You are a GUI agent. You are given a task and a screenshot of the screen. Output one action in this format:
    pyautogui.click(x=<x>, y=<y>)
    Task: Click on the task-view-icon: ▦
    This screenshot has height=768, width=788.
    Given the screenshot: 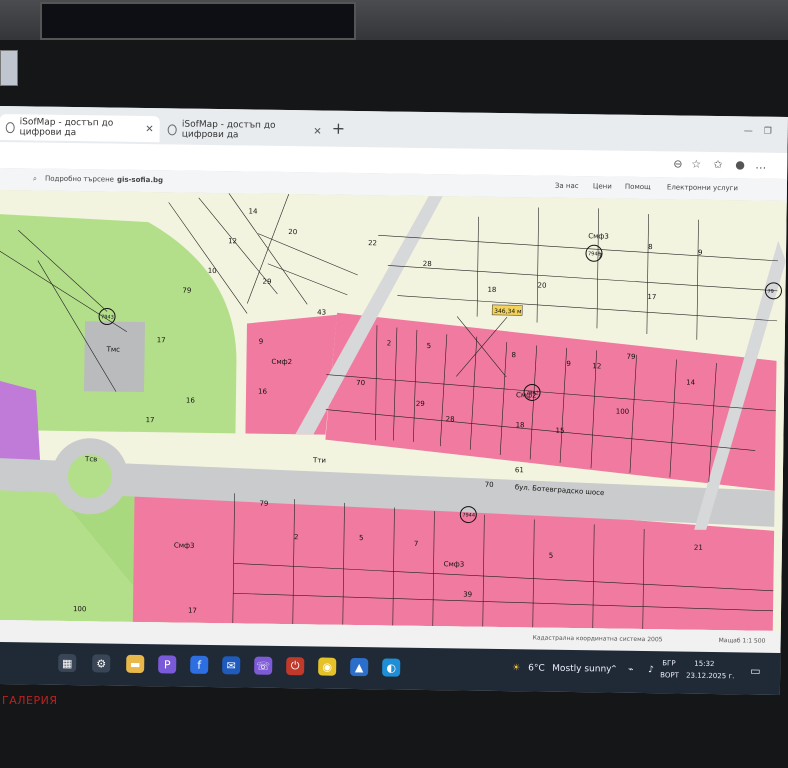 What is the action you would take?
    pyautogui.click(x=67, y=663)
    